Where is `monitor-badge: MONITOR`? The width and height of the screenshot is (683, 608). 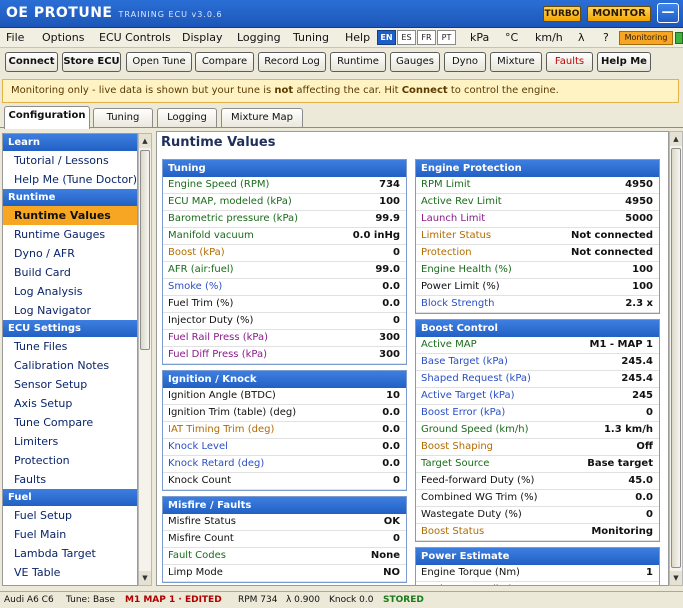
monitor-badge: MONITOR is located at coordinates (619, 14).